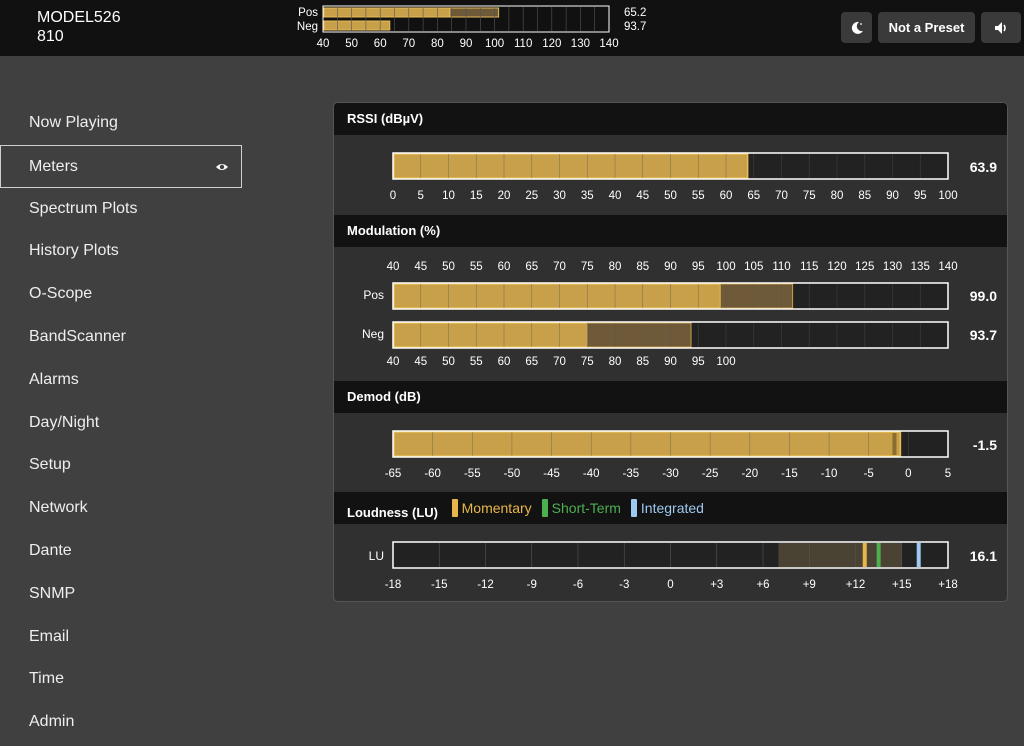  Describe the element at coordinates (670, 362) in the screenshot. I see `modulation-bottom-tick-label: 90` at that location.